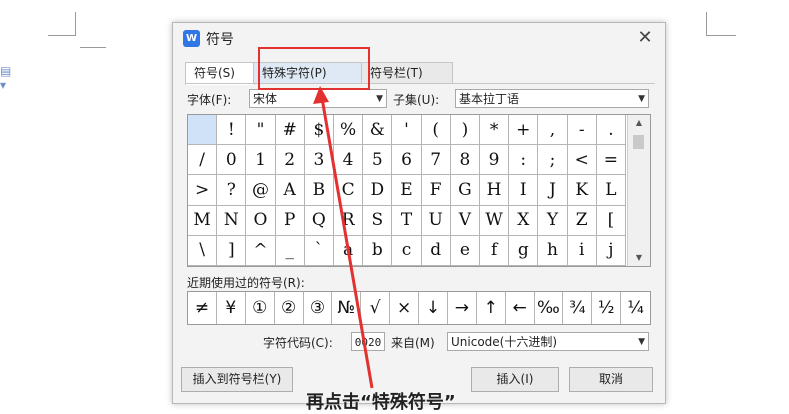 This screenshot has height=414, width=789. What do you see at coordinates (381, 402) in the screenshot?
I see `tutorial-caption: 再点击“特殊符号”` at bounding box center [381, 402].